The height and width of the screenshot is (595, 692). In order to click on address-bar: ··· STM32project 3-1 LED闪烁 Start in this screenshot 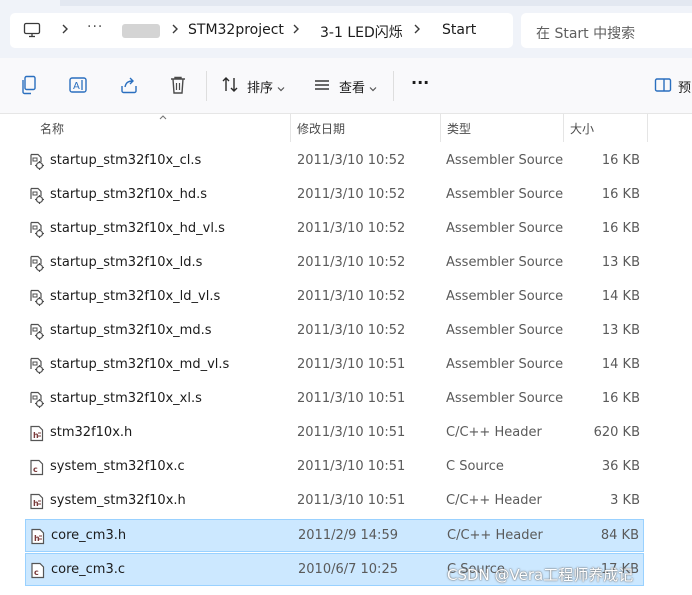, I will do `click(261, 30)`.